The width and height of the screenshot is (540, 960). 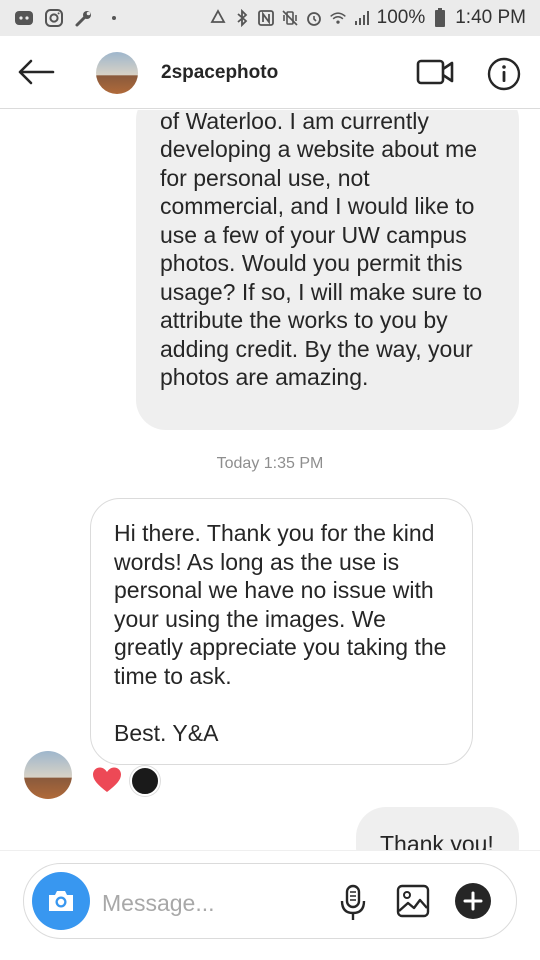 I want to click on back-arrow-icon, so click(x=36, y=72).